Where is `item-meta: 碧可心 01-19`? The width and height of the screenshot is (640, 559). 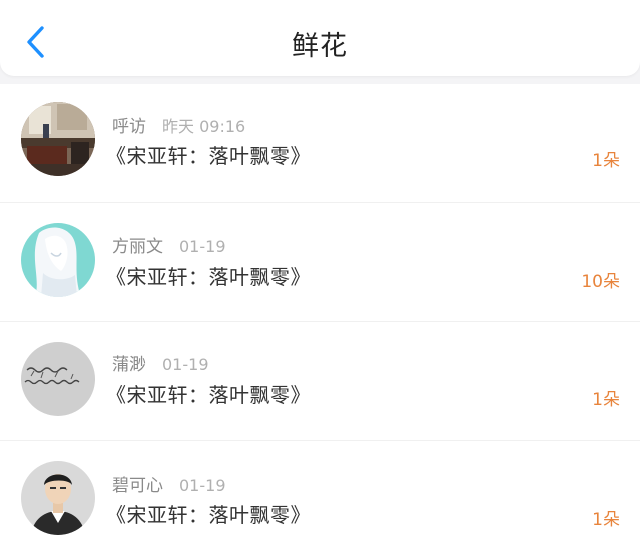 item-meta: 碧可心 01-19 is located at coordinates (169, 483).